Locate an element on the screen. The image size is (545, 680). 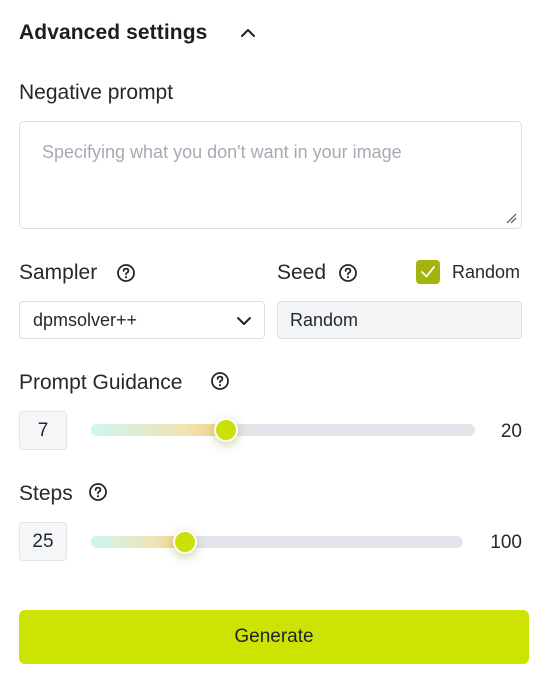
steps-slider-fill is located at coordinates (138, 542).